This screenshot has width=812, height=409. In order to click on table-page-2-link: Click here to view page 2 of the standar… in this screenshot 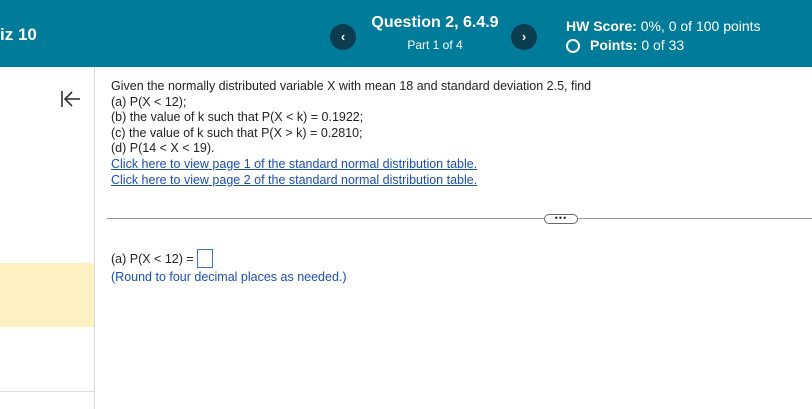, I will do `click(294, 180)`.